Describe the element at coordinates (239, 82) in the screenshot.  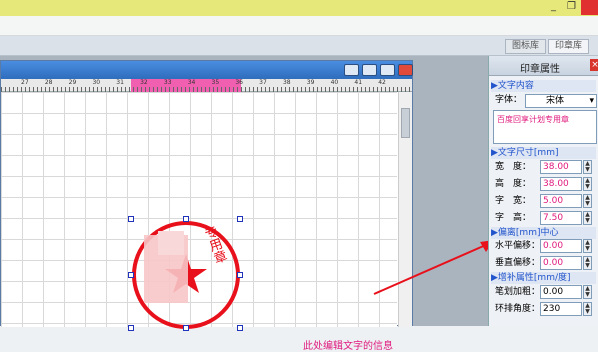
I see `ruler-tick: 36` at that location.